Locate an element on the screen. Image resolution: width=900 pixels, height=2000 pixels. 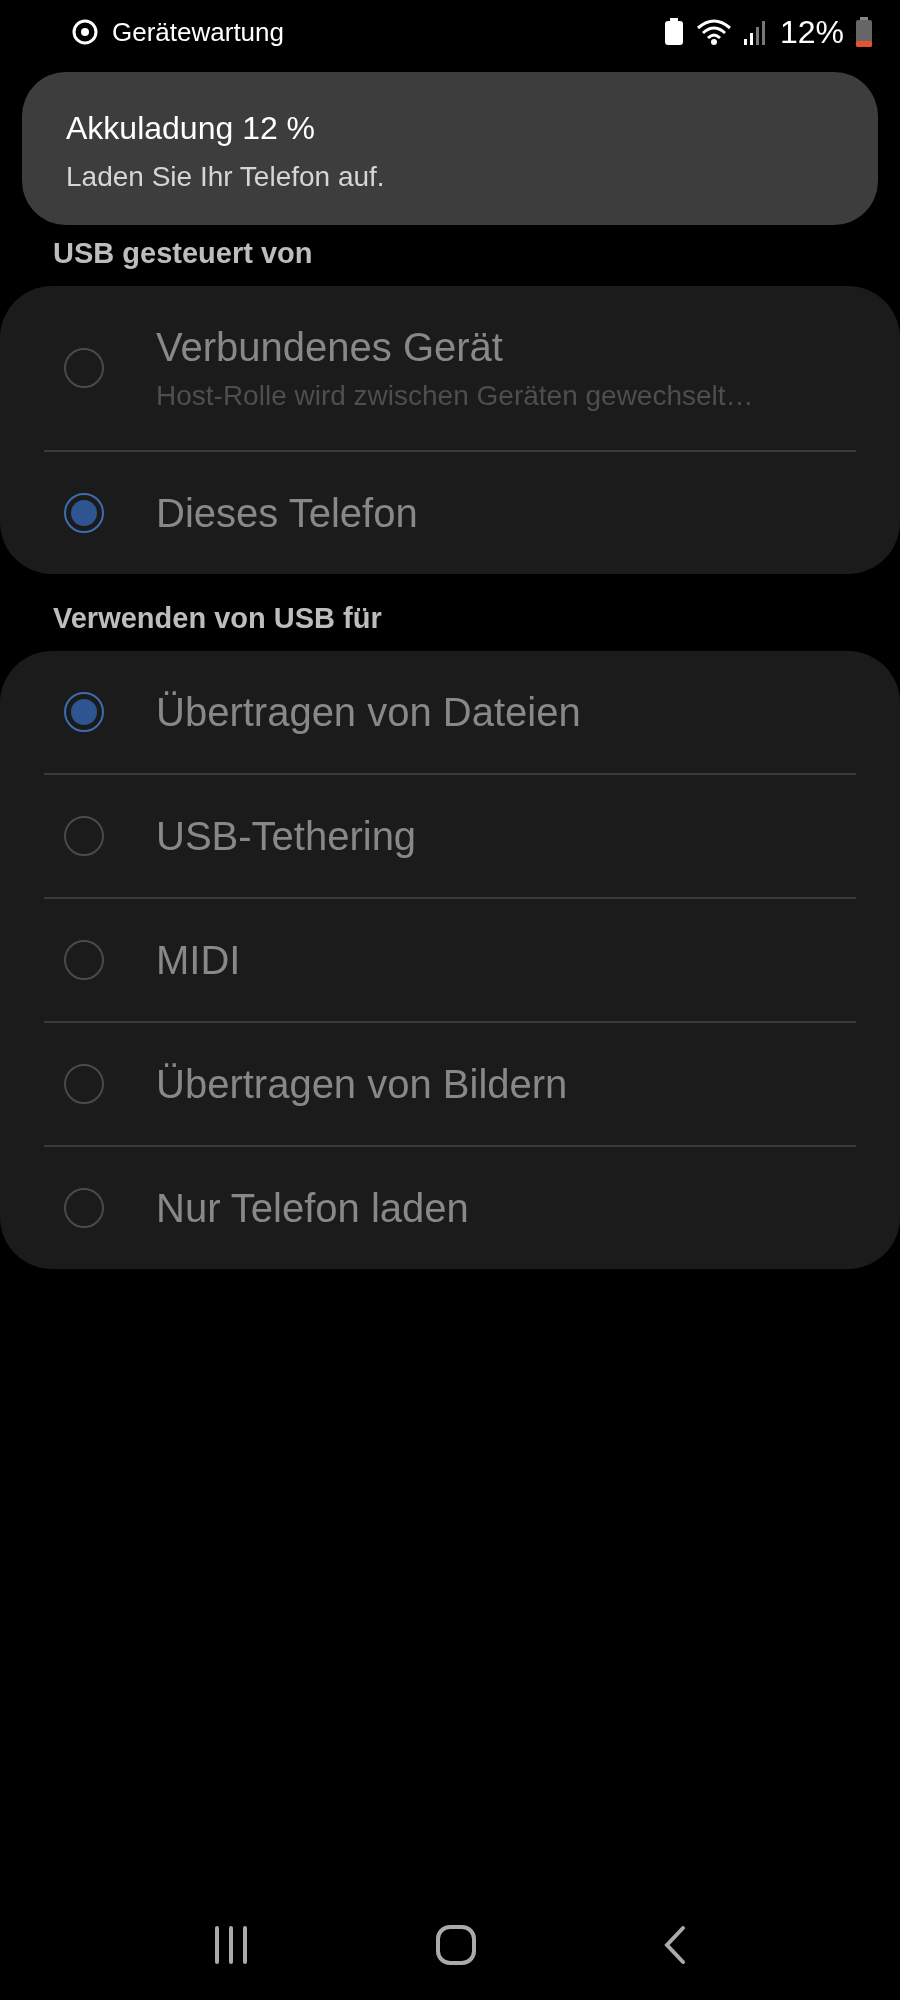
notification-label: Gerätewartung is located at coordinates (198, 32).